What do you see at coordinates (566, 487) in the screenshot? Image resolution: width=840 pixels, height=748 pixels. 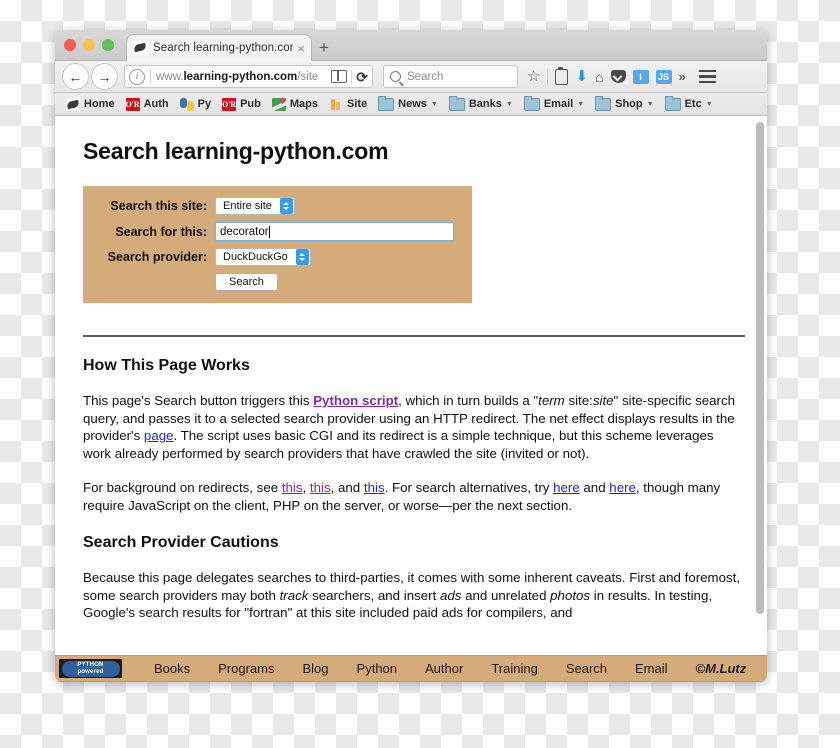 I see `link-here-1: here` at bounding box center [566, 487].